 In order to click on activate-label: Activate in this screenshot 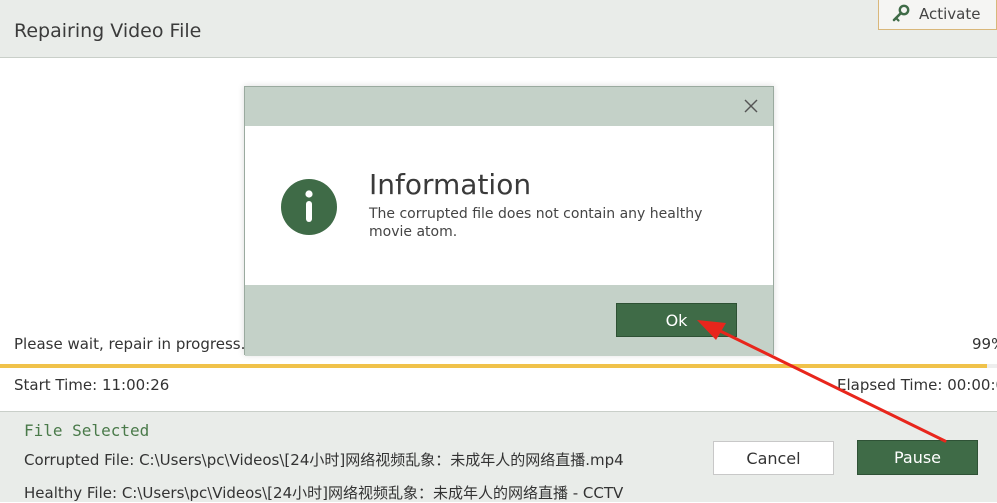, I will do `click(950, 13)`.